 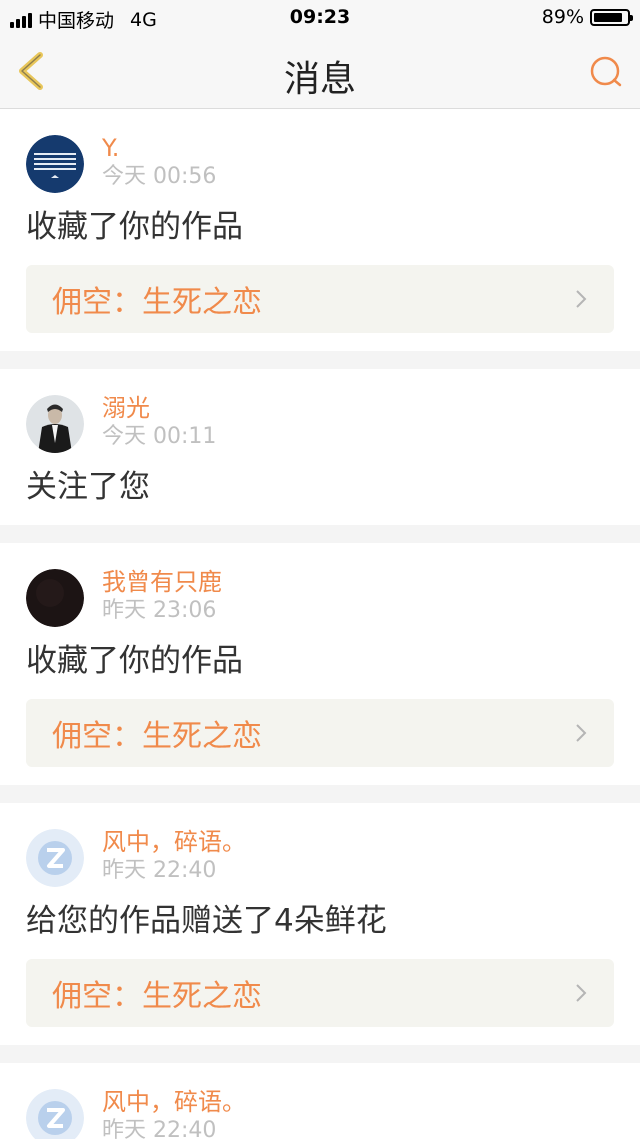 I want to click on page-title: 消息, so click(x=319, y=79).